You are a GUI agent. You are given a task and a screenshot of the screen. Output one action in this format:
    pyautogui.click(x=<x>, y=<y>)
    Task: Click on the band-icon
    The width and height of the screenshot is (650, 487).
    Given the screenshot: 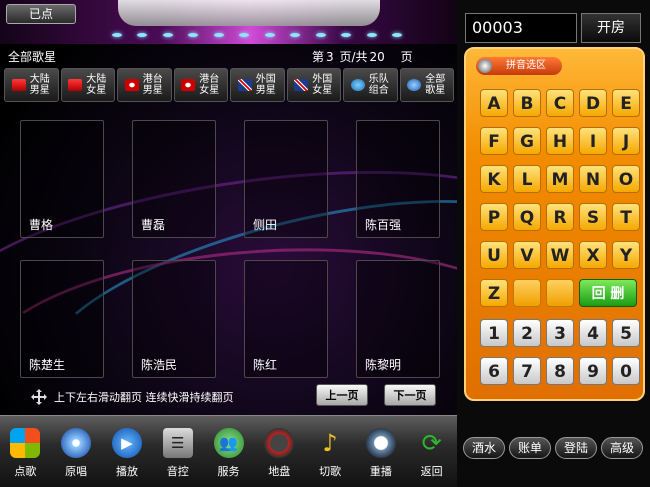 What is the action you would take?
    pyautogui.click(x=357, y=85)
    